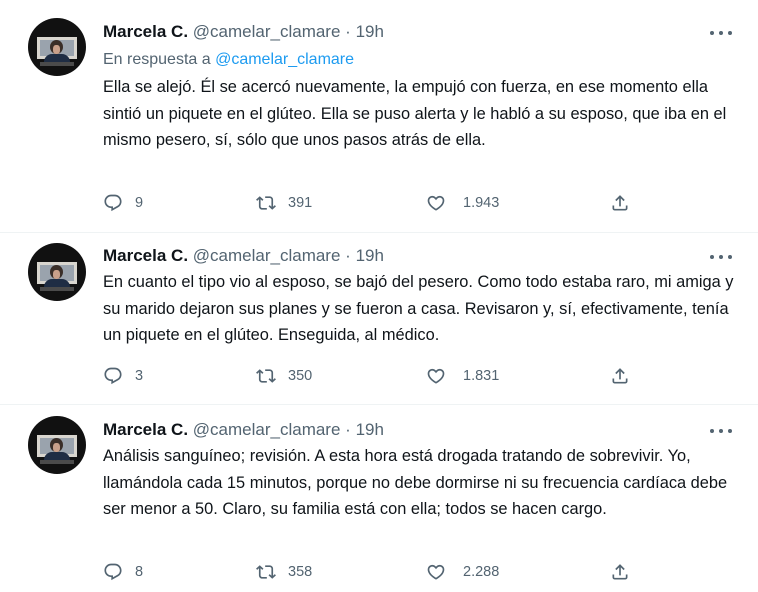  Describe the element at coordinates (284, 59) in the screenshot. I see `reply-mention-link: @camelar_clamare` at that location.